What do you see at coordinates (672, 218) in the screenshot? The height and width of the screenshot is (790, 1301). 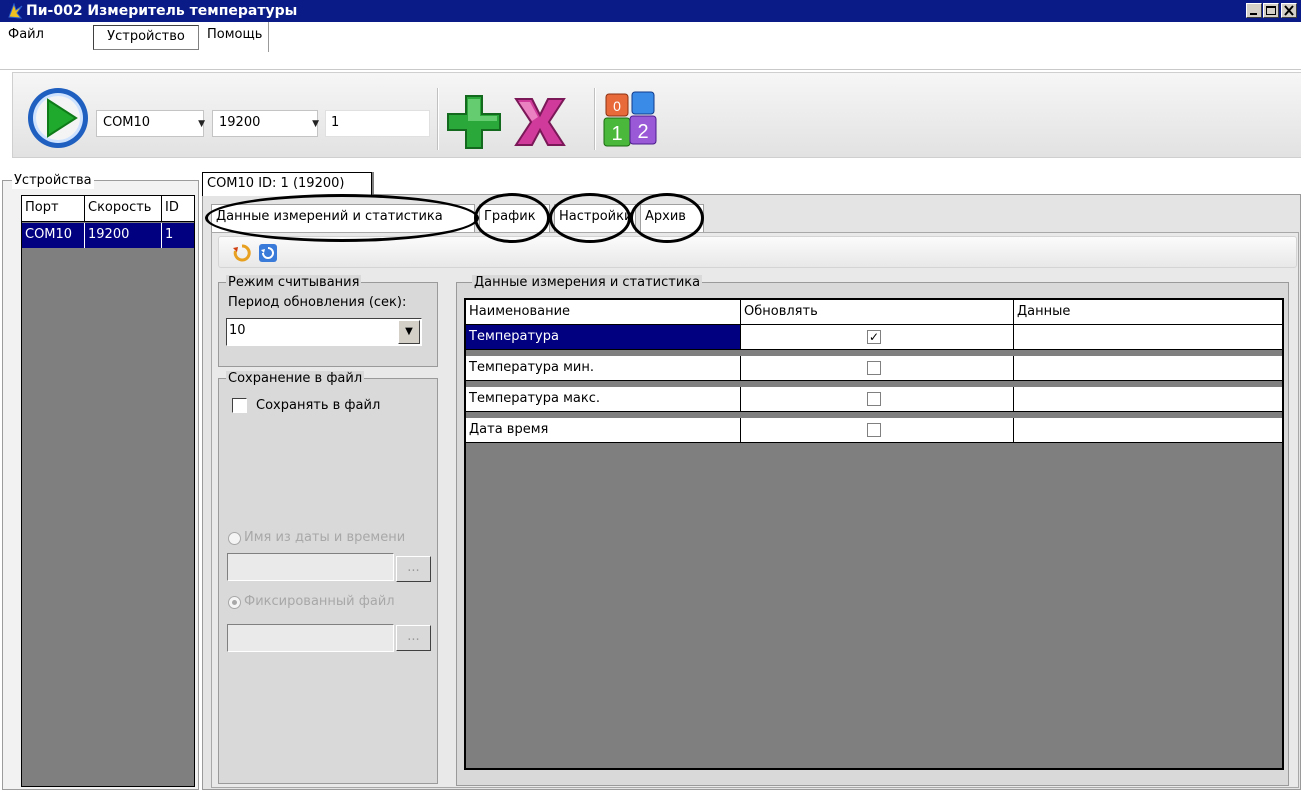 I see `tab-archive: Архив` at bounding box center [672, 218].